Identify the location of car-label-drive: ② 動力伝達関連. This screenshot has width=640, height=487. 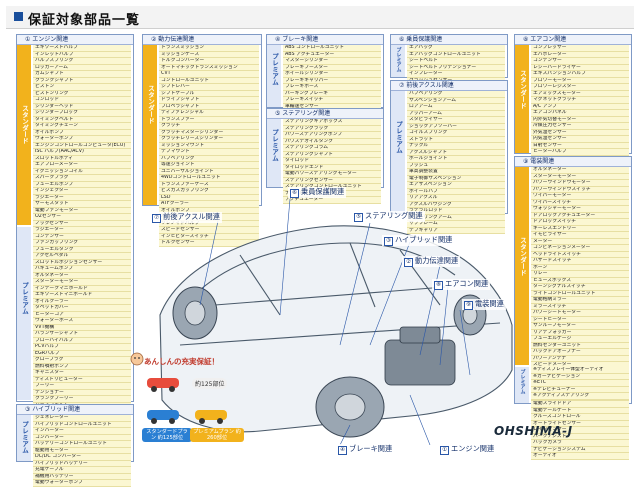
(431, 261).